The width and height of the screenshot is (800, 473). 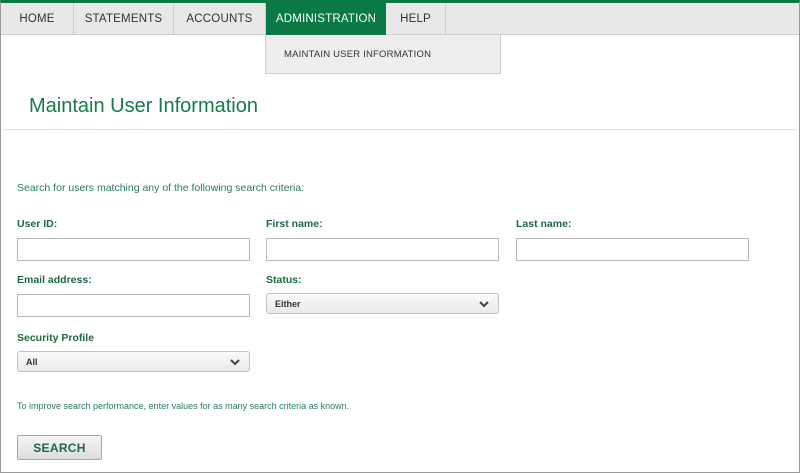 I want to click on nav-help: HELP, so click(x=416, y=19).